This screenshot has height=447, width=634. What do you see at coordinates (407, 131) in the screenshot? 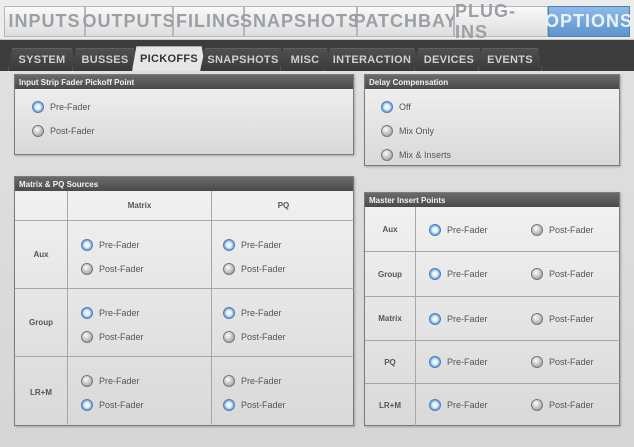
I see `delay-mix-only-radio: Mix Only` at bounding box center [407, 131].